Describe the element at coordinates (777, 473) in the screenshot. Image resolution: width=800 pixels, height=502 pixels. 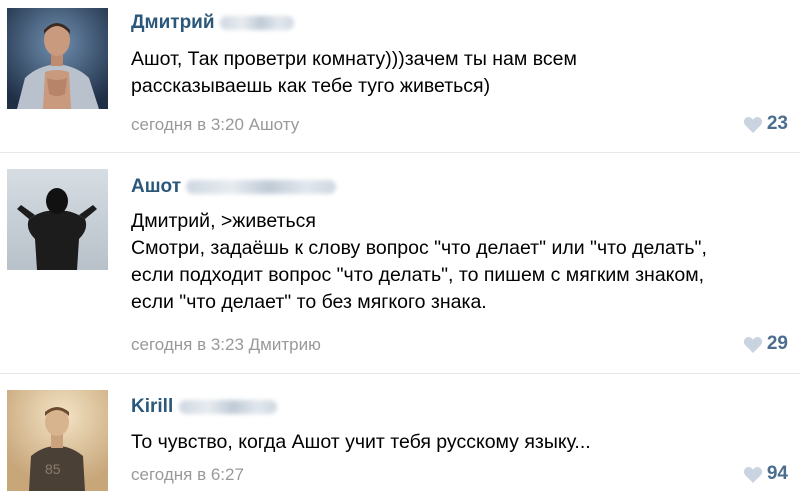
I see `like-count: 94` at that location.